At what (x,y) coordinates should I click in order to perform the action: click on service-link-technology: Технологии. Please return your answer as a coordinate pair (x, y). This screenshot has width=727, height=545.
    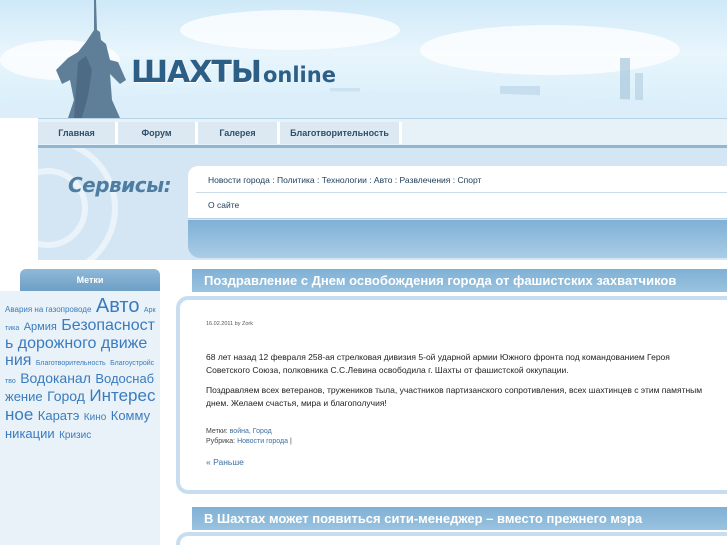
    Looking at the image, I should click on (344, 180).